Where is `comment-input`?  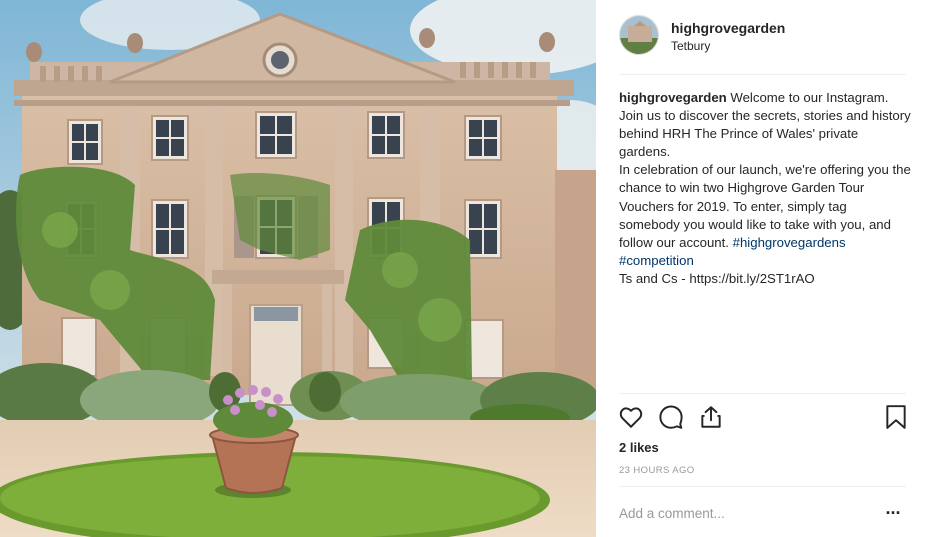 comment-input is located at coordinates (739, 513).